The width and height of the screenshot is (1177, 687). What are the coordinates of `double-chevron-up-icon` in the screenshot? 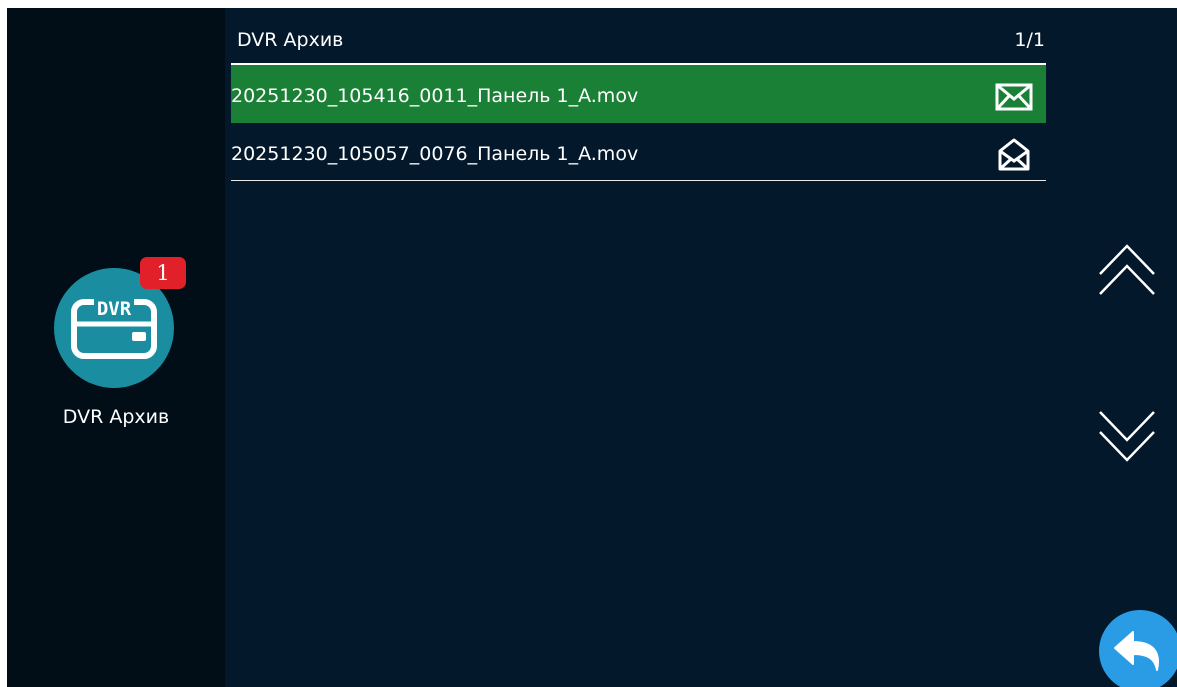 It's located at (1127, 269).